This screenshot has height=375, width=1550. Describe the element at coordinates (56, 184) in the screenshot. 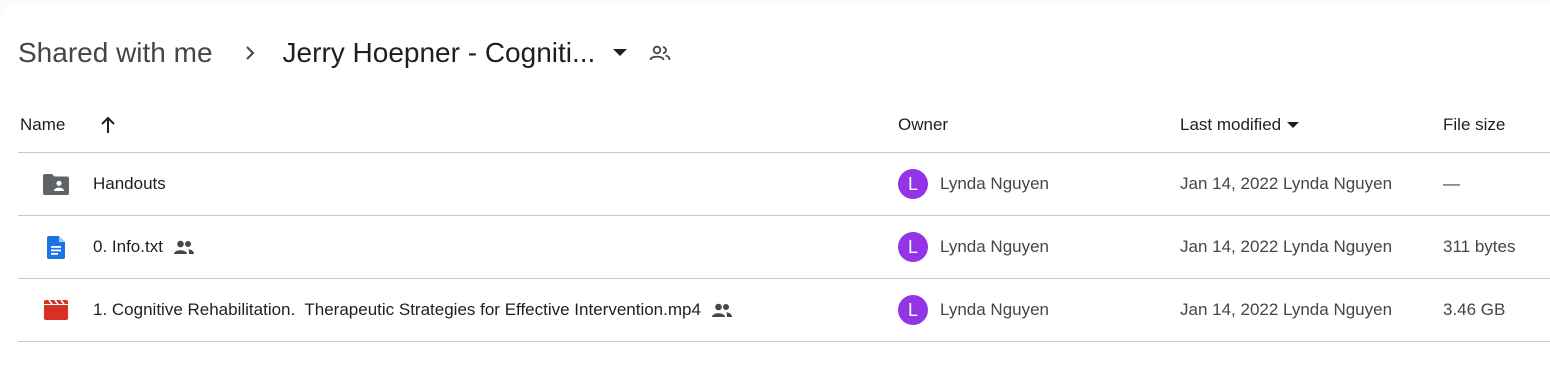

I see `shared-folder-icon` at that location.